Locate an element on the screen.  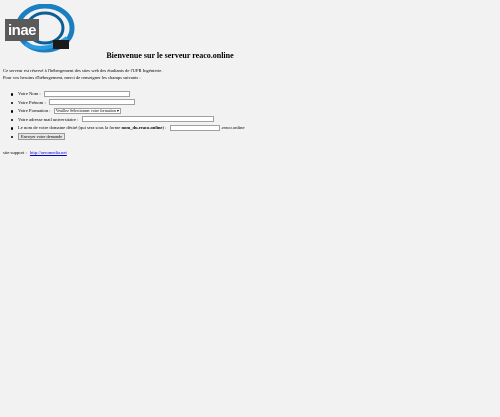
formation-selected-value: Veuillez Sélectionner votre formation is located at coordinates (85, 110).